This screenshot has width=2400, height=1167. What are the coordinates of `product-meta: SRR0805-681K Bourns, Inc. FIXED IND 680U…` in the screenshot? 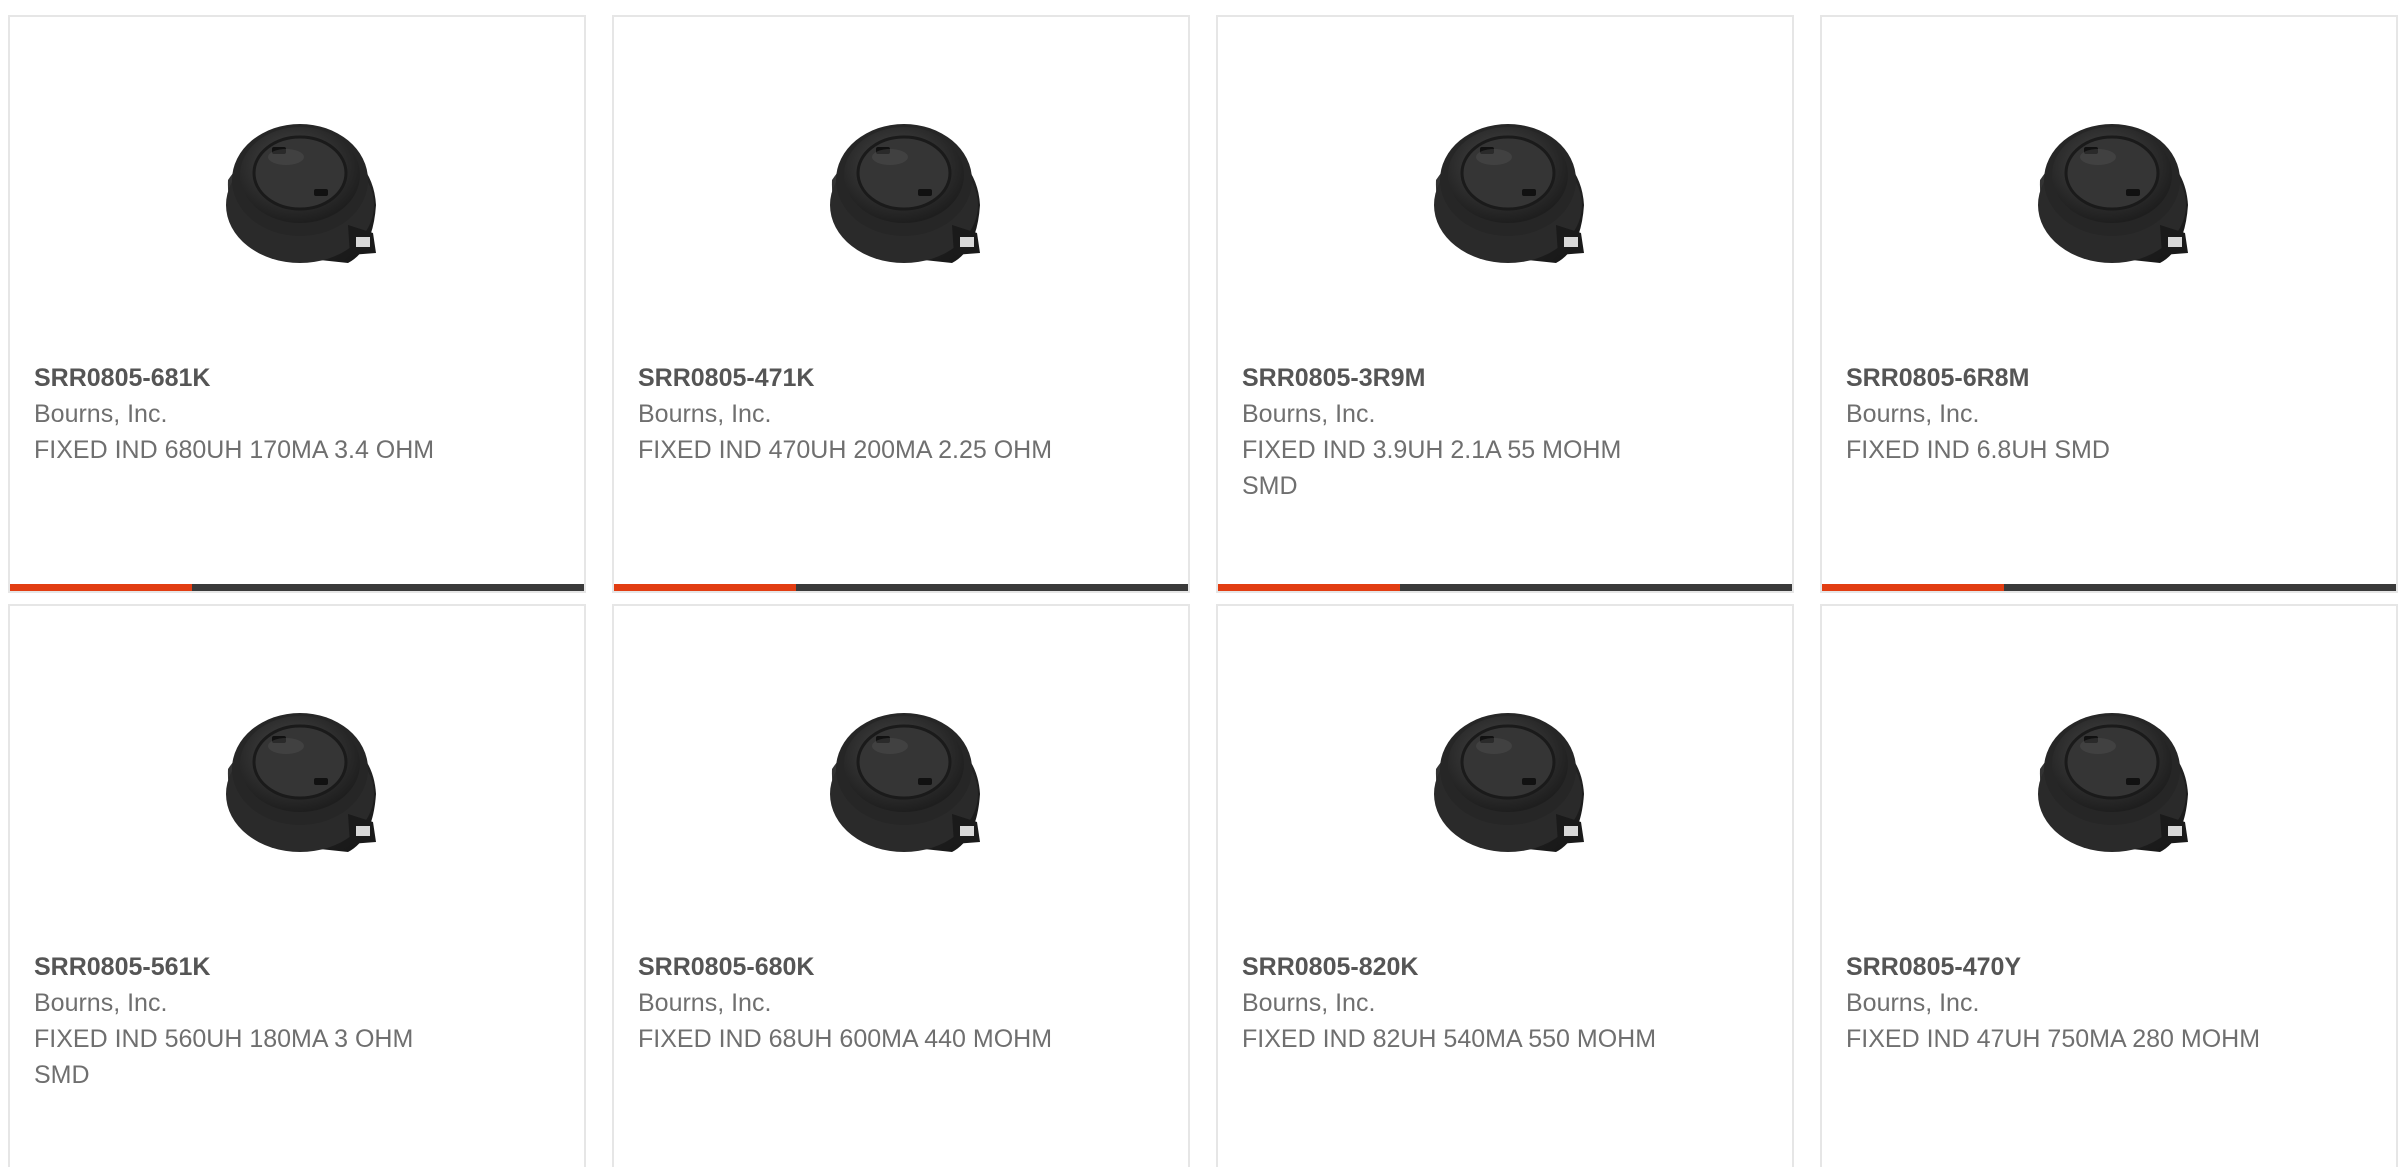 It's located at (254, 414).